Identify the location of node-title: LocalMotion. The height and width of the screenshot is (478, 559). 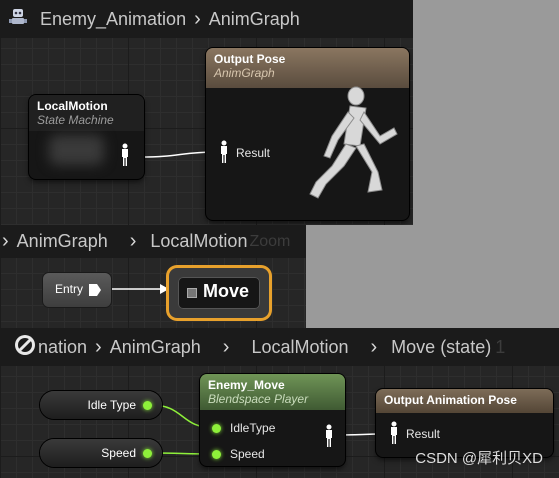
(72, 106).